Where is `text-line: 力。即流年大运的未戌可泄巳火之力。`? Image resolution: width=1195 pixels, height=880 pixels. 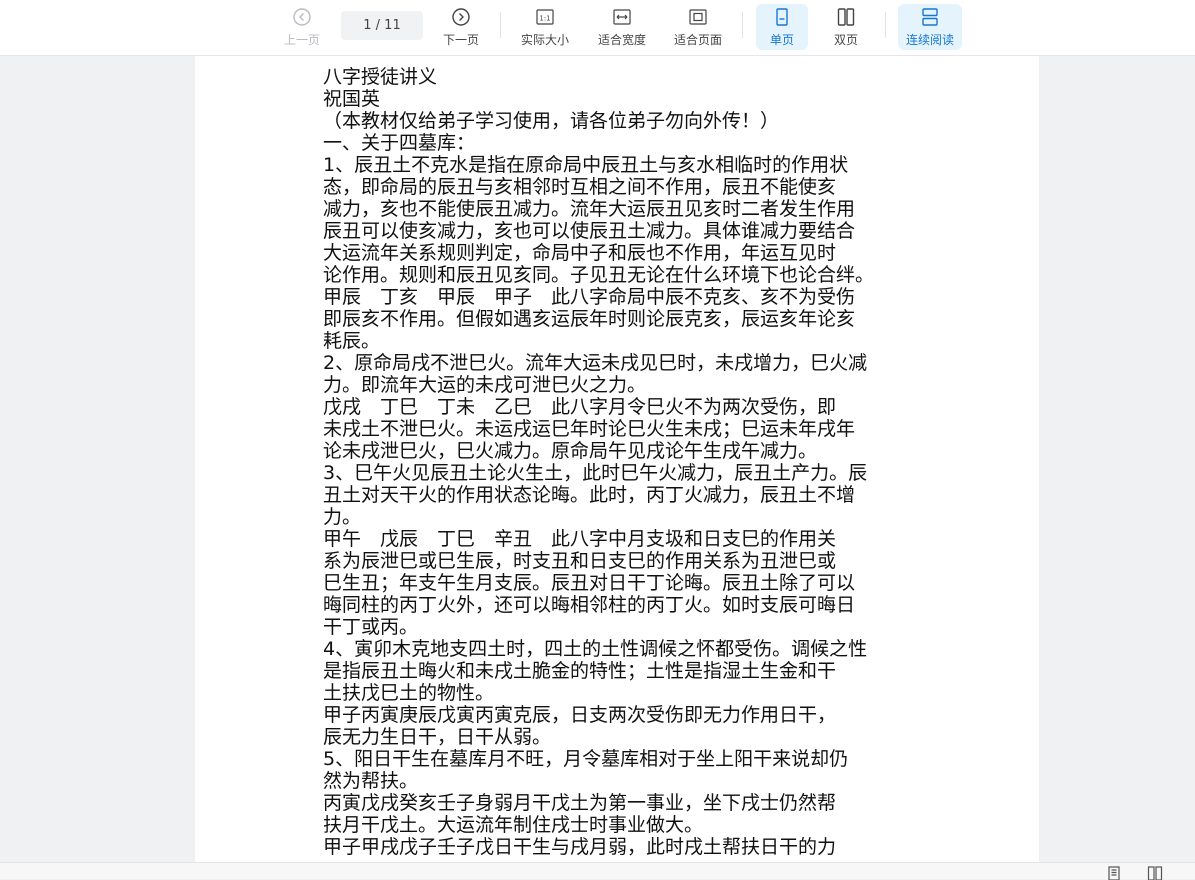 text-line: 力。即流年大运的未戌可泄巳火之力。 is located at coordinates (485, 385).